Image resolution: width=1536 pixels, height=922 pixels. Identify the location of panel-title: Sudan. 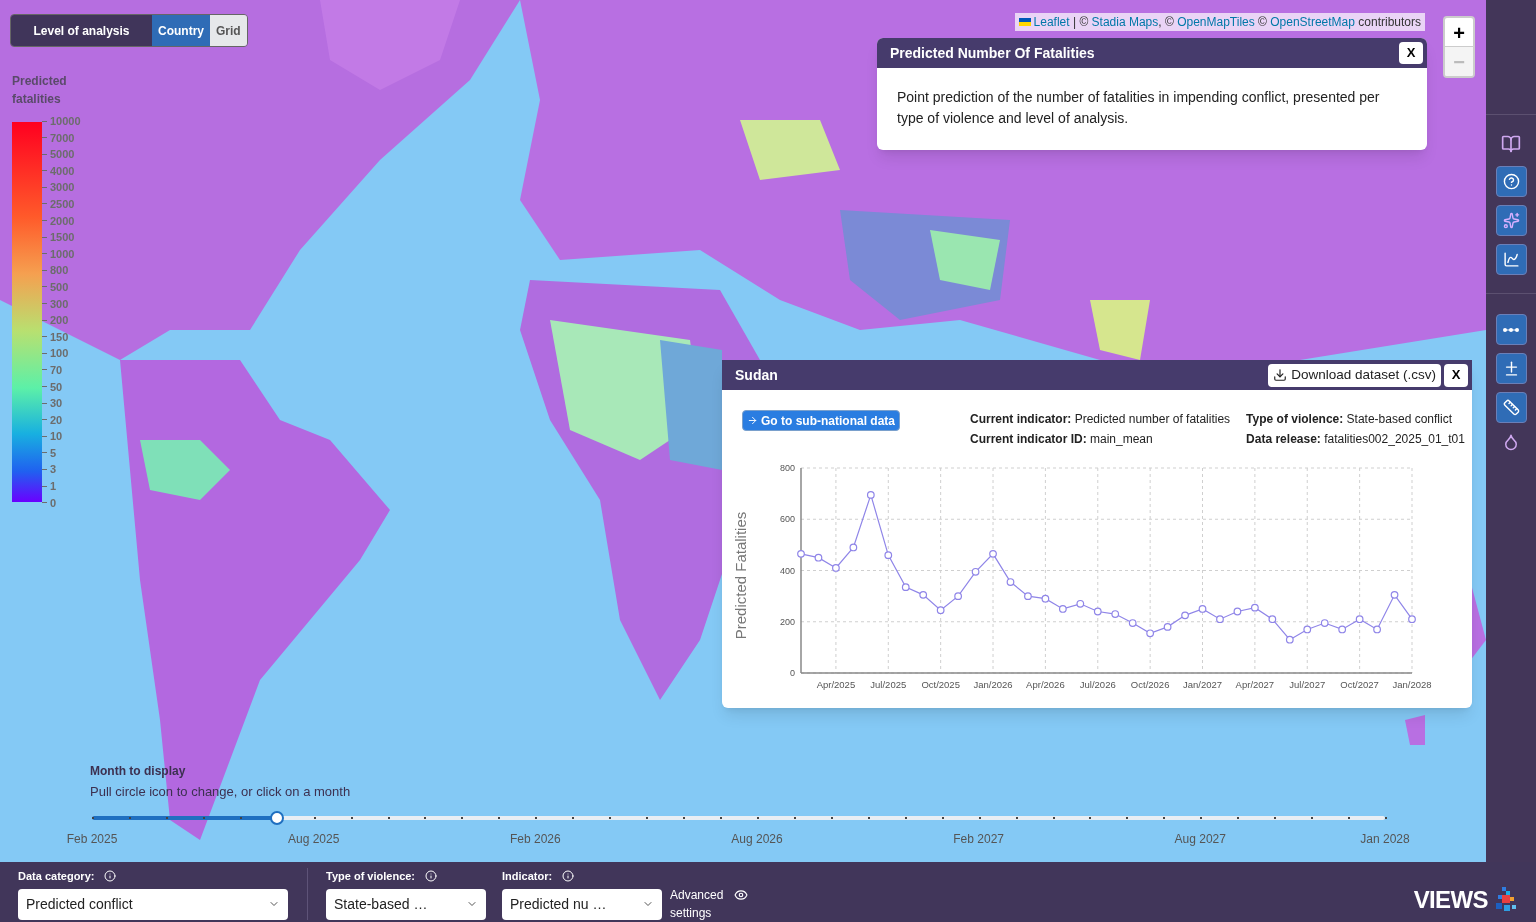
(756, 375).